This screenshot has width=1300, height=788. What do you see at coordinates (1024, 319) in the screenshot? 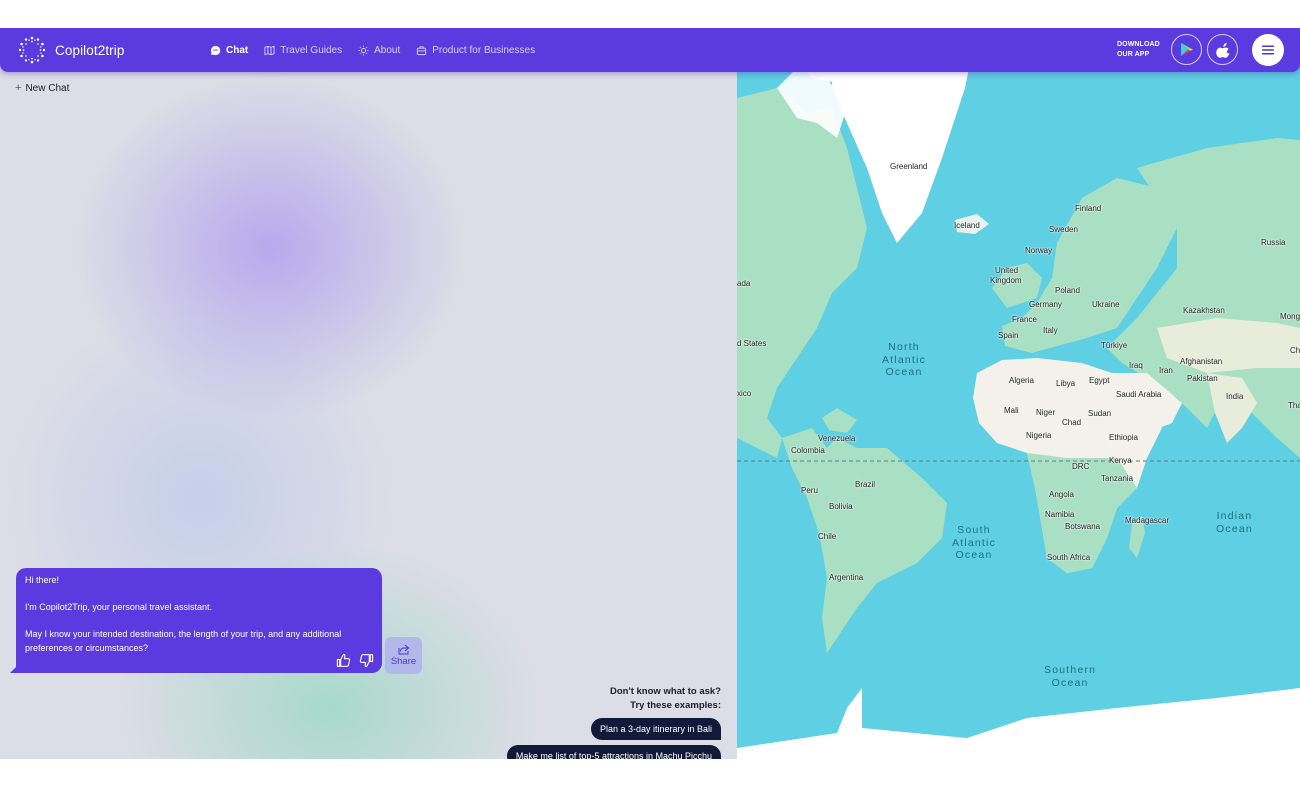
I see `country-label: France` at bounding box center [1024, 319].